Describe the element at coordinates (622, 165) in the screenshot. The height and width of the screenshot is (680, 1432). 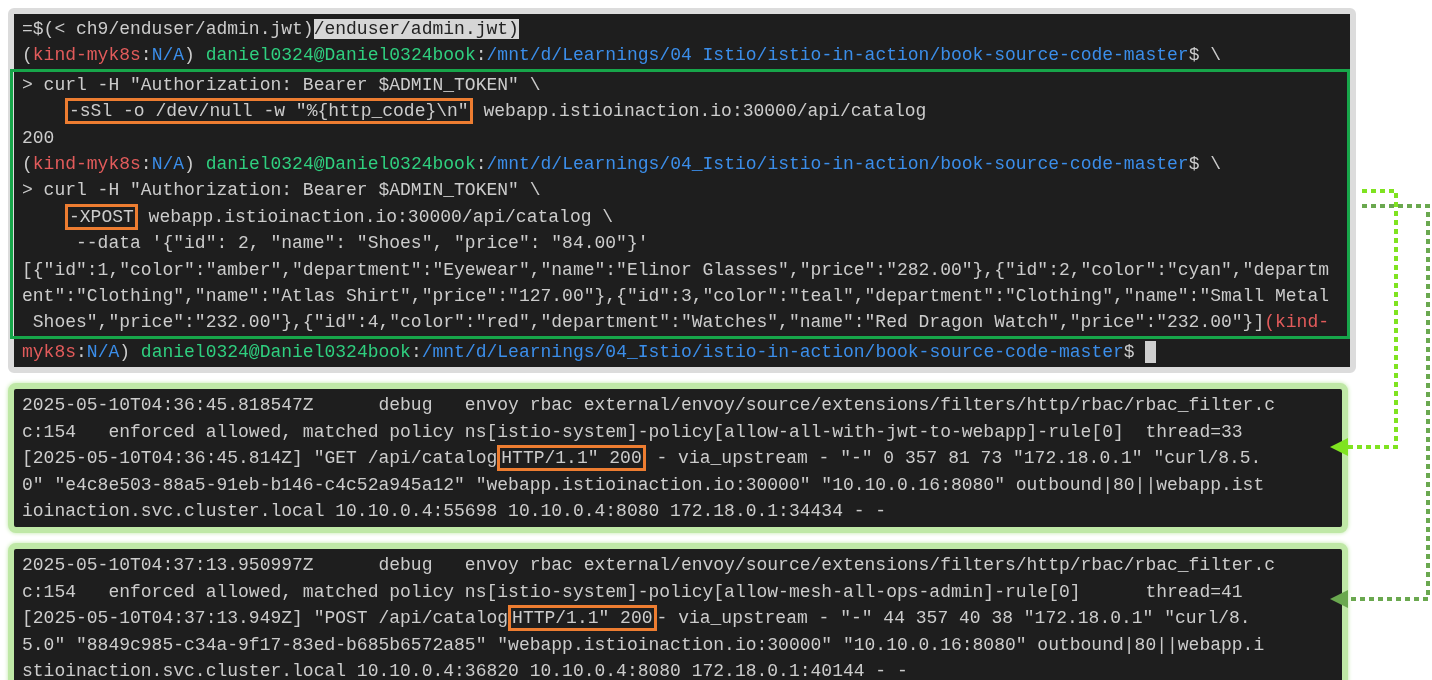
I see `terminal-line: (kind-myk8s:N/A) daniel0324@Daniel0324book:/mnt/d/Learnings/04_Istio/istio-in-action/book-source-code-master$ \` at that location.